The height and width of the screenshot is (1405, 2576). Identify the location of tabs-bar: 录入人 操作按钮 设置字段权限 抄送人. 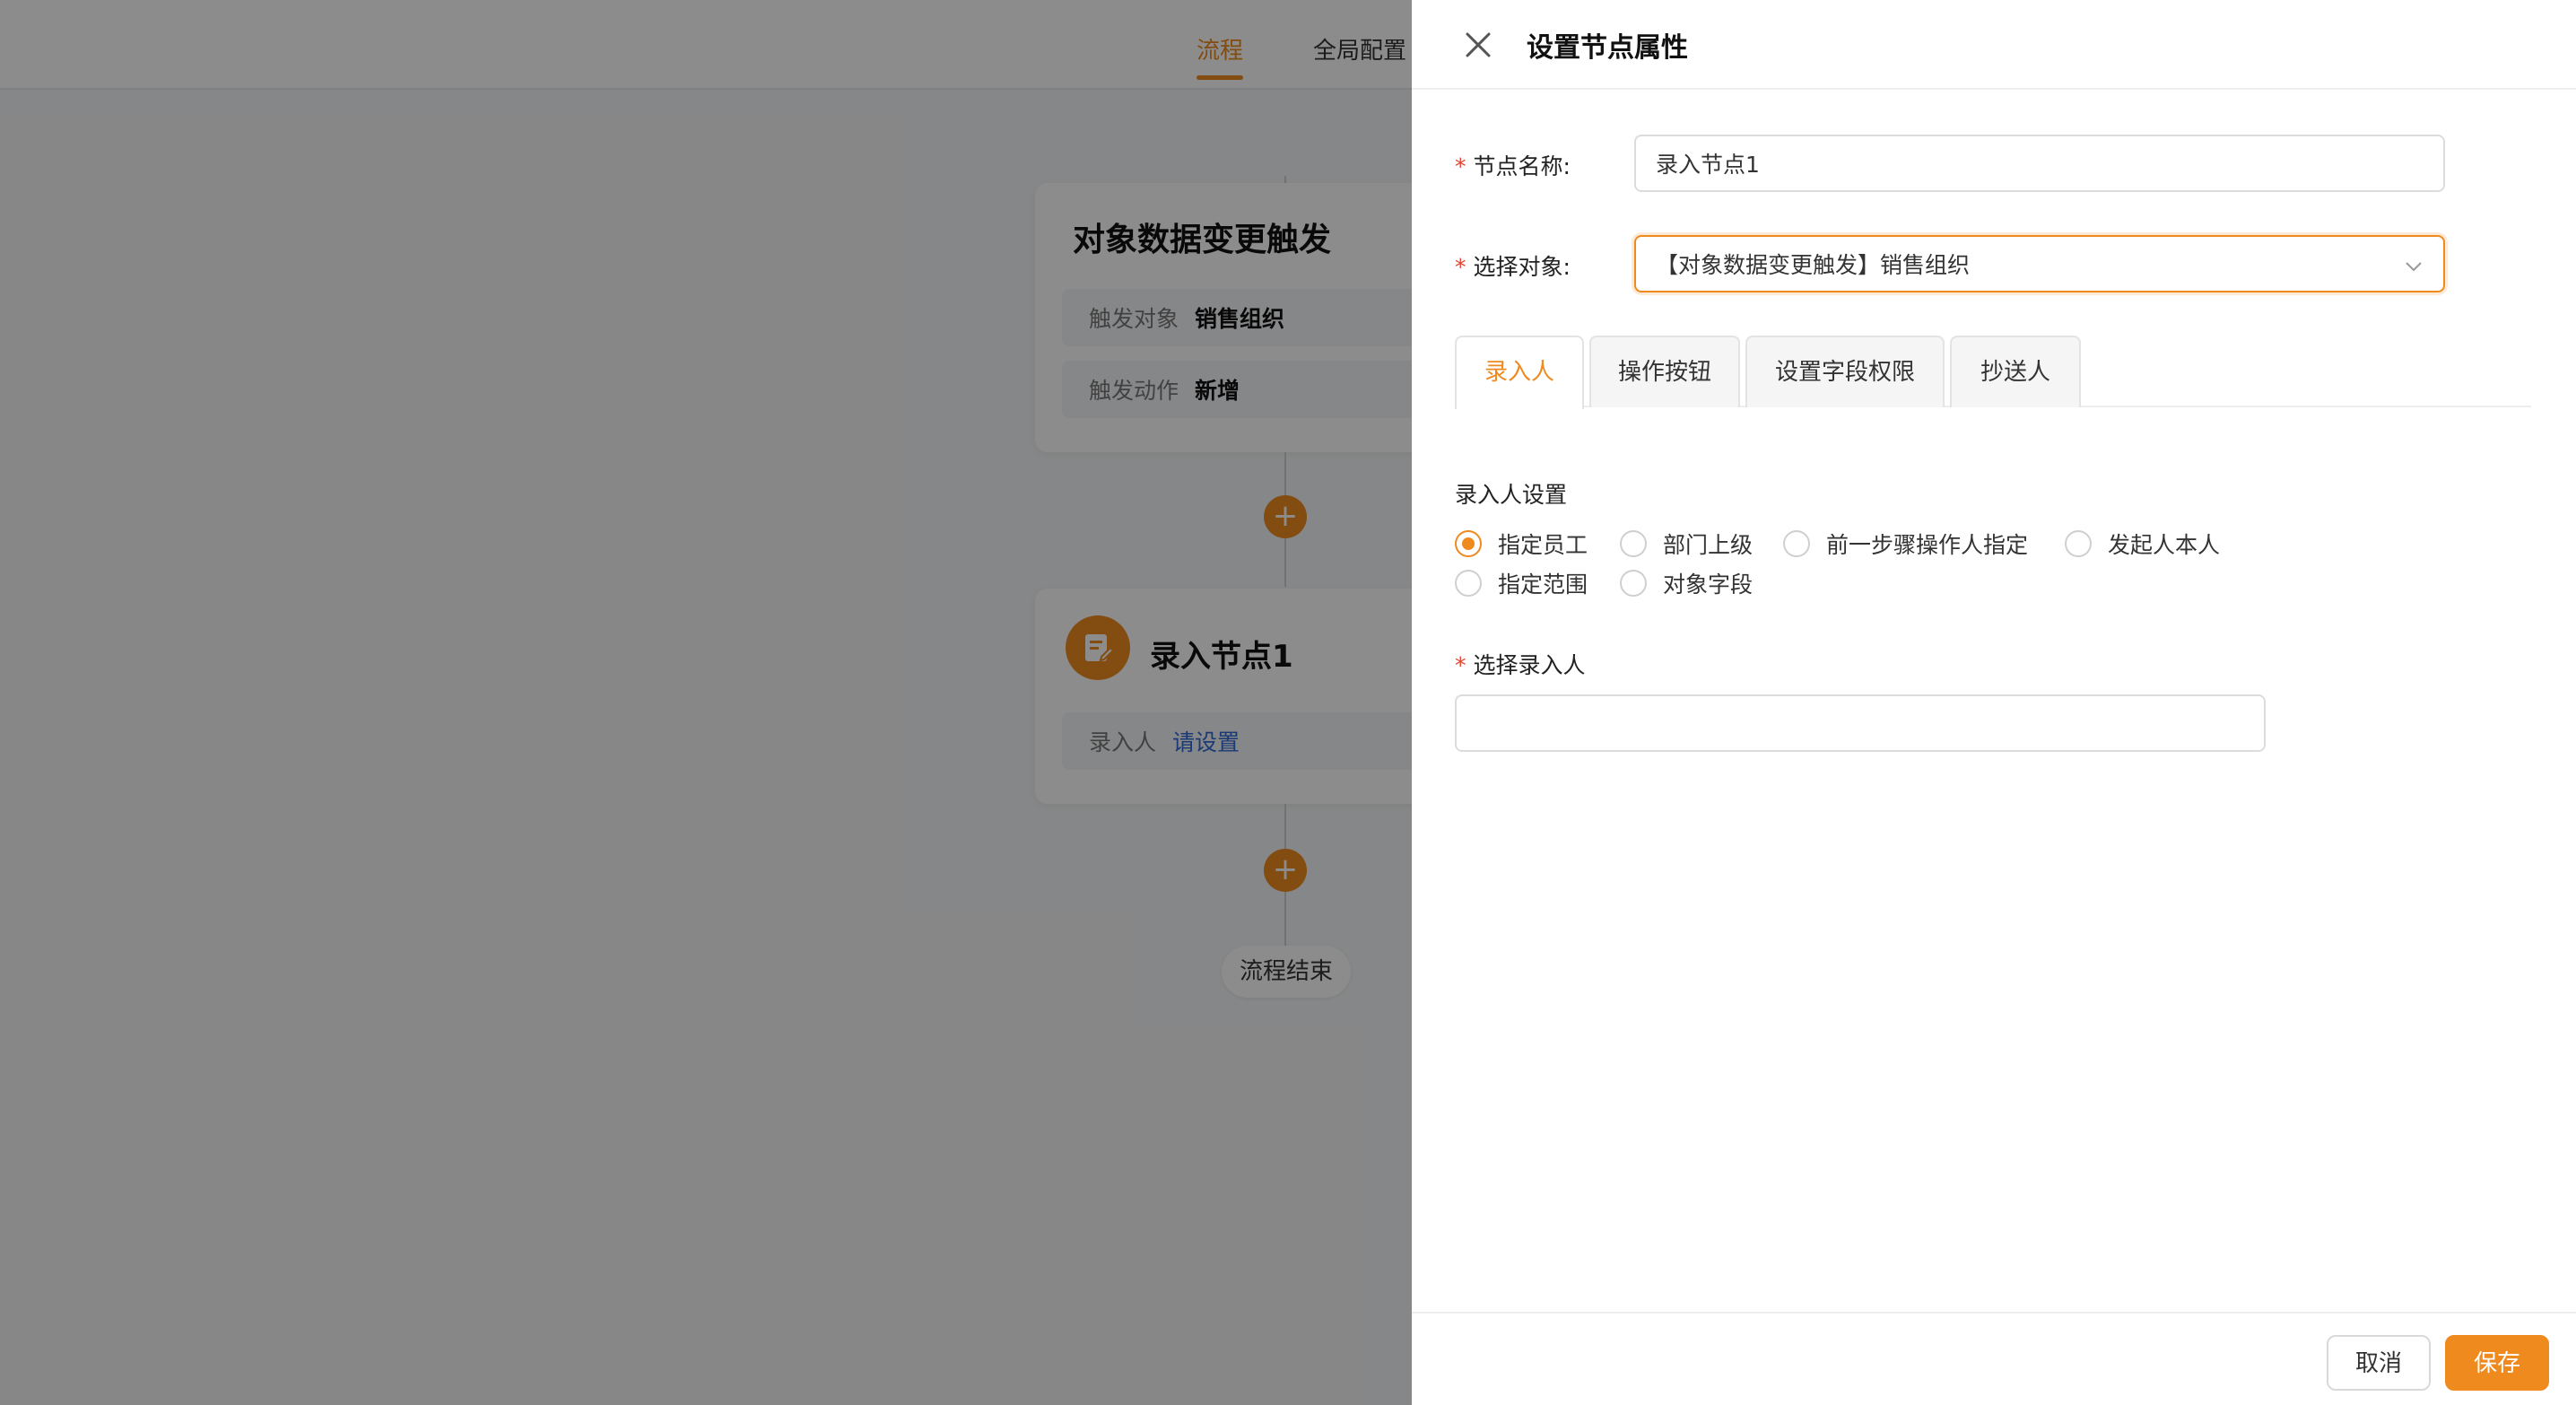
(1993, 372).